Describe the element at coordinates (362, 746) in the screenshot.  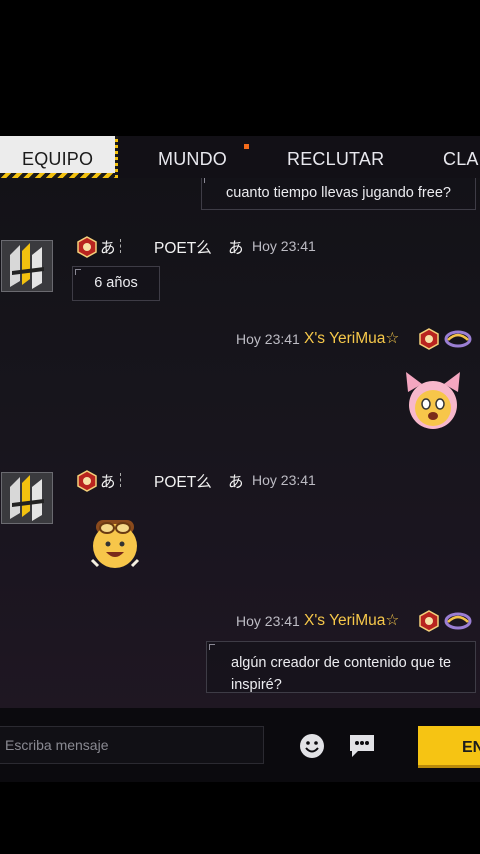
I see `chat-bubble-icon` at that location.